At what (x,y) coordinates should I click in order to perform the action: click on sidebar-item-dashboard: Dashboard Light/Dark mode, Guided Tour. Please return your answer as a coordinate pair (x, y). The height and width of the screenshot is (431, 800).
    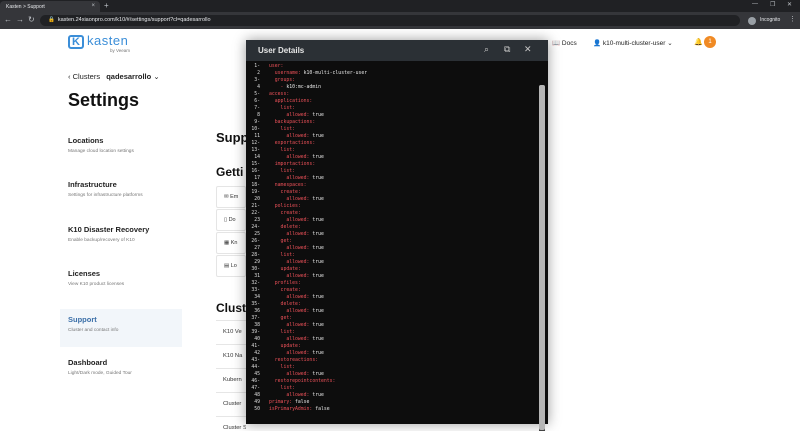
    Looking at the image, I should click on (125, 367).